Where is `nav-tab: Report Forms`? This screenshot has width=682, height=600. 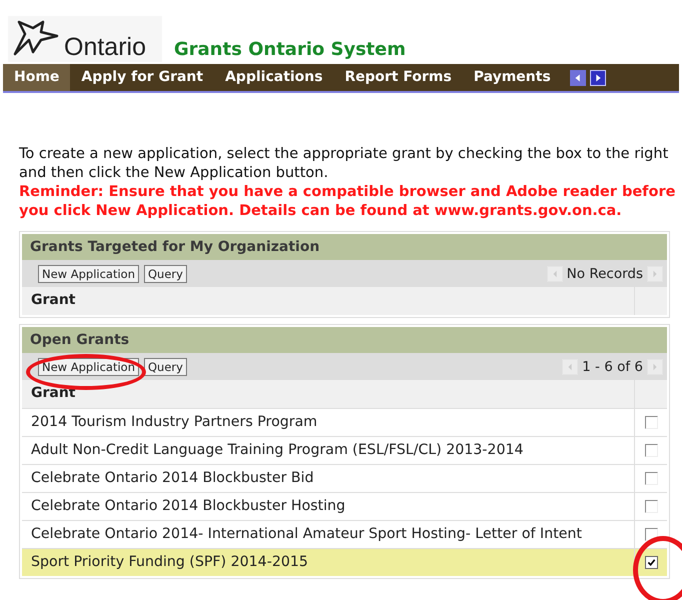 nav-tab: Report Forms is located at coordinates (398, 77).